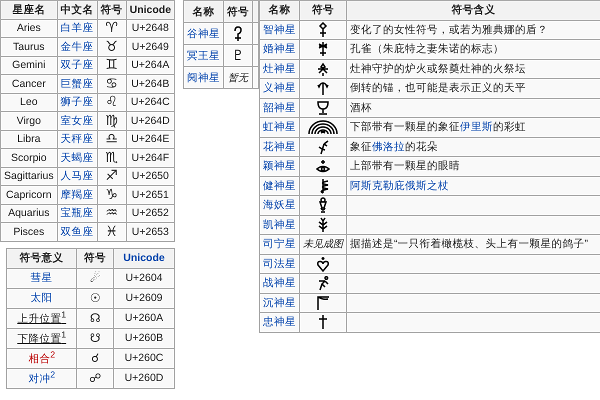 This screenshot has width=600, height=400. What do you see at coordinates (150, 157) in the screenshot?
I see `table-cell: U+264F` at bounding box center [150, 157].